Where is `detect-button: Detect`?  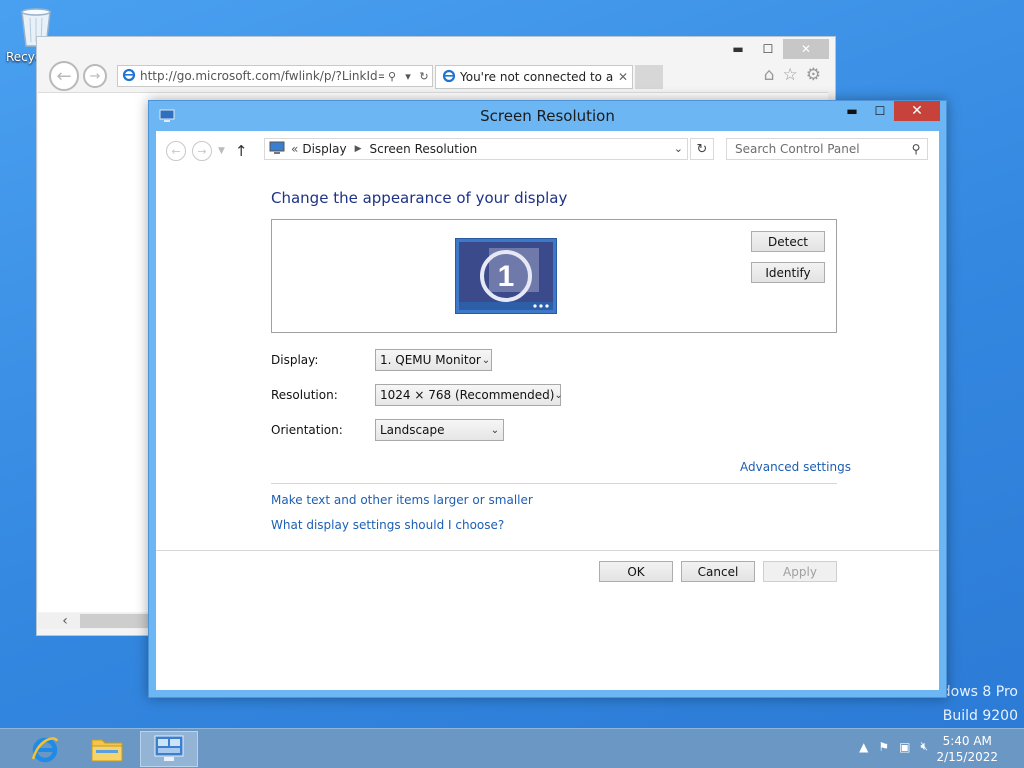 detect-button: Detect is located at coordinates (788, 241).